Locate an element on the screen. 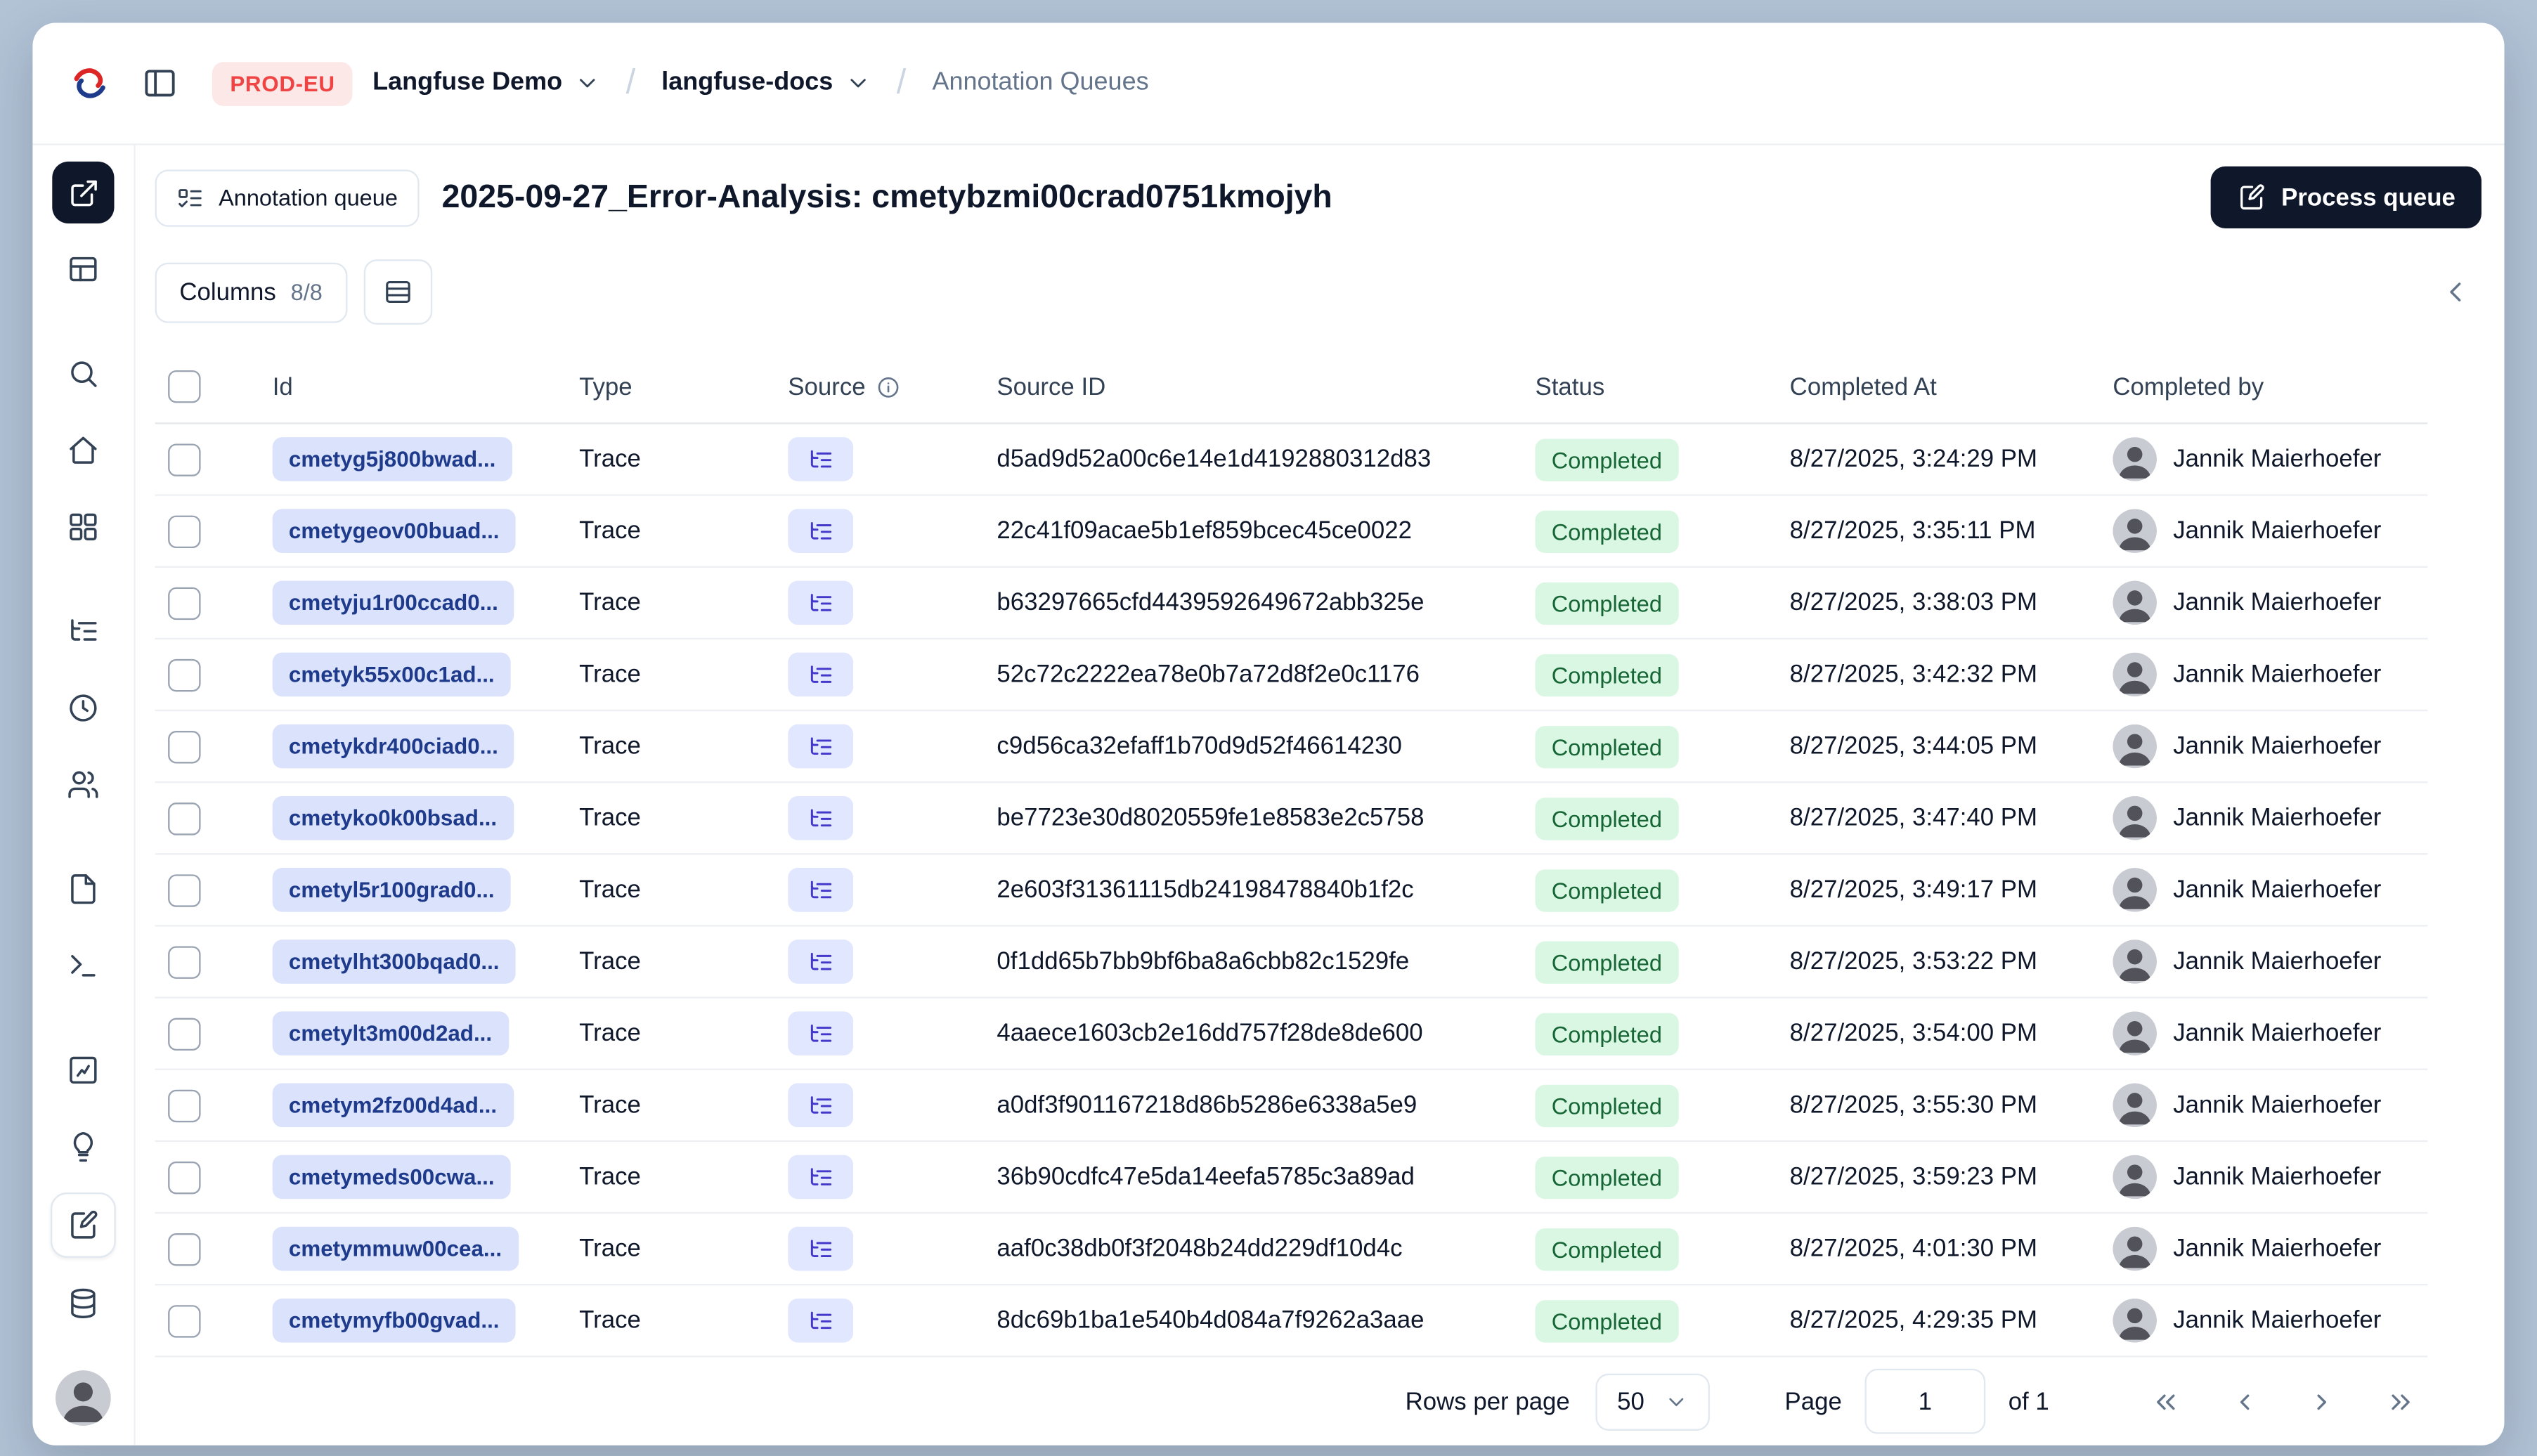 The height and width of the screenshot is (1456, 2537). open-external-button is located at coordinates (84, 192).